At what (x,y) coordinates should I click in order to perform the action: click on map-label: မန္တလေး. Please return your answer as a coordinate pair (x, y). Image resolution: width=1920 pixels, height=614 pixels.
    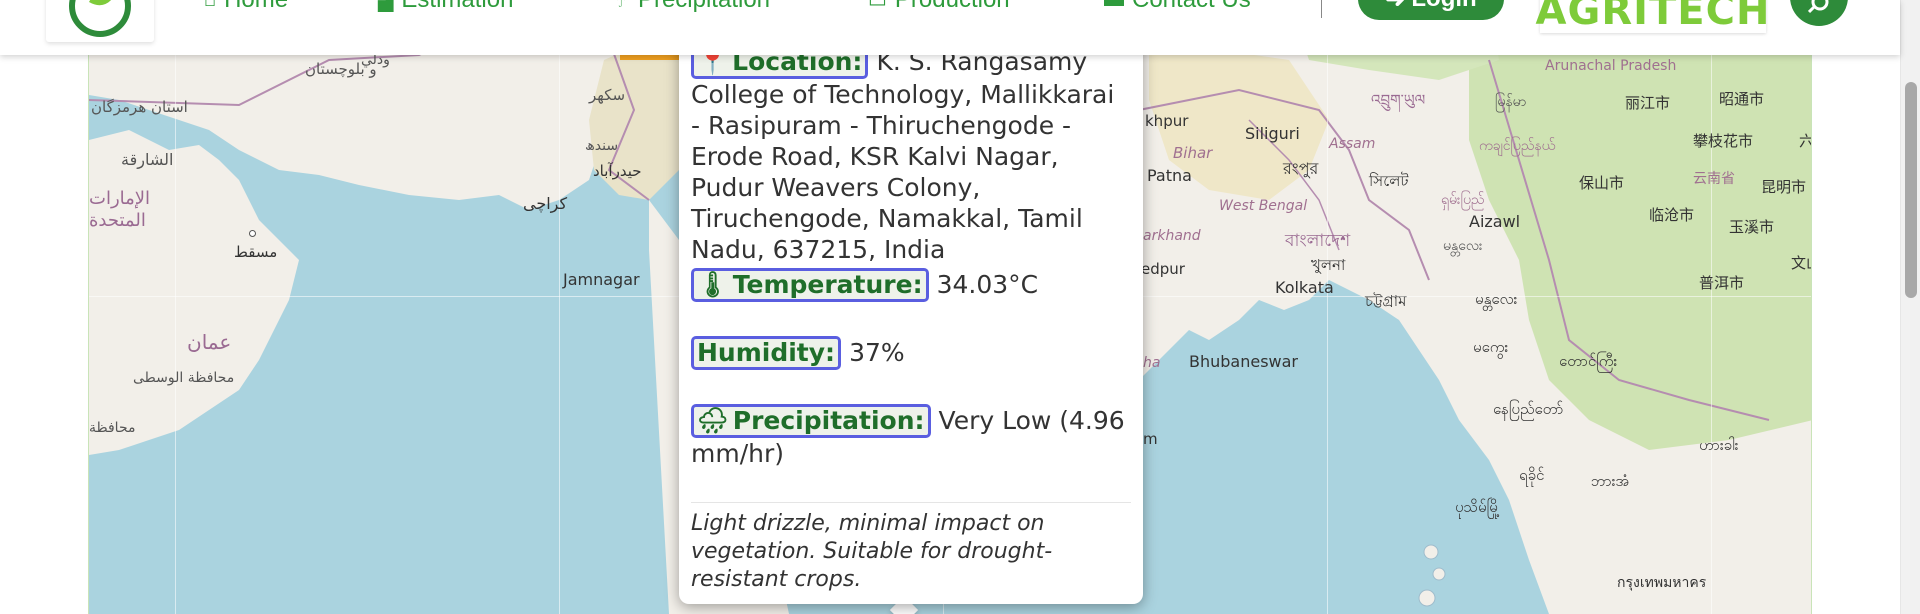
    Looking at the image, I should click on (1496, 299).